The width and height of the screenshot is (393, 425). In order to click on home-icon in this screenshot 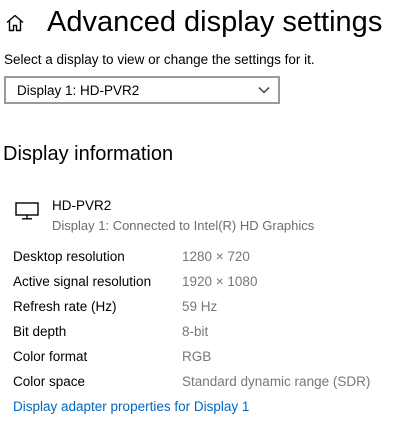, I will do `click(15, 23)`.